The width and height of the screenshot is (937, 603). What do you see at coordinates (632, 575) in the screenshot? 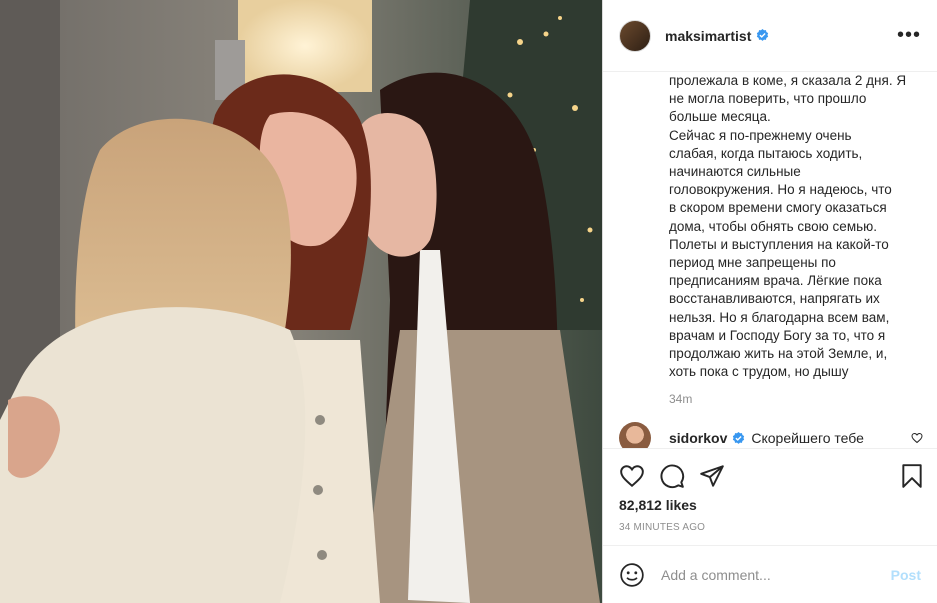
I see `emoji-icon` at bounding box center [632, 575].